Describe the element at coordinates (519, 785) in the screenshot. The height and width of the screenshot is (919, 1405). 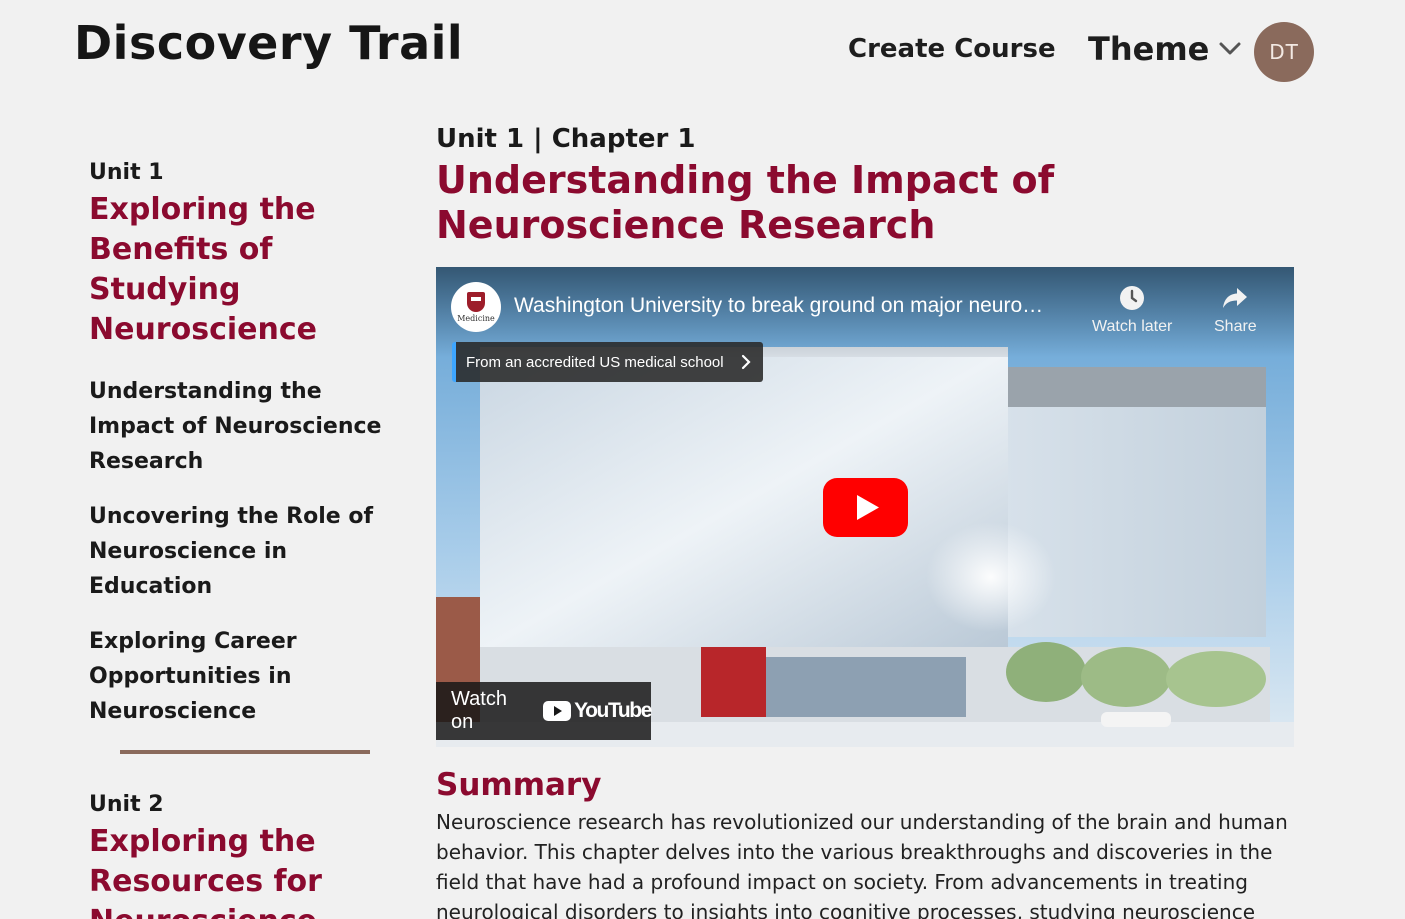
I see `summary-heading: Summary` at that location.